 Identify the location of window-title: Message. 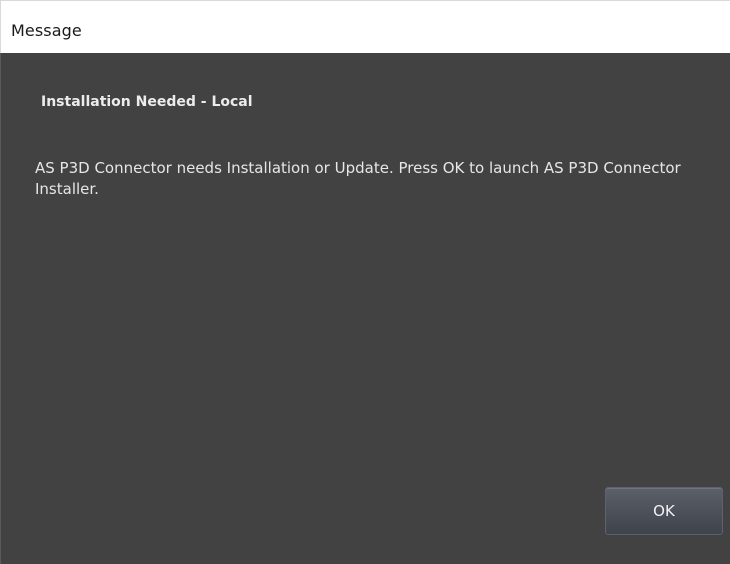
(46, 30).